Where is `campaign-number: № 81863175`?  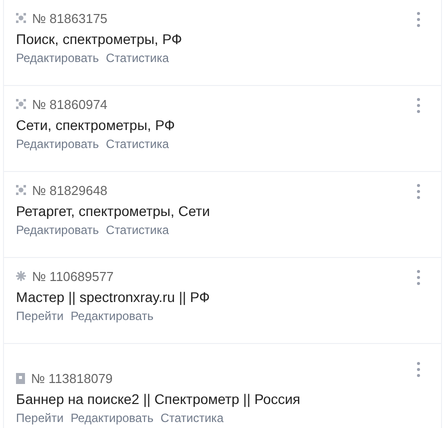
campaign-number: № 81863175 is located at coordinates (70, 18).